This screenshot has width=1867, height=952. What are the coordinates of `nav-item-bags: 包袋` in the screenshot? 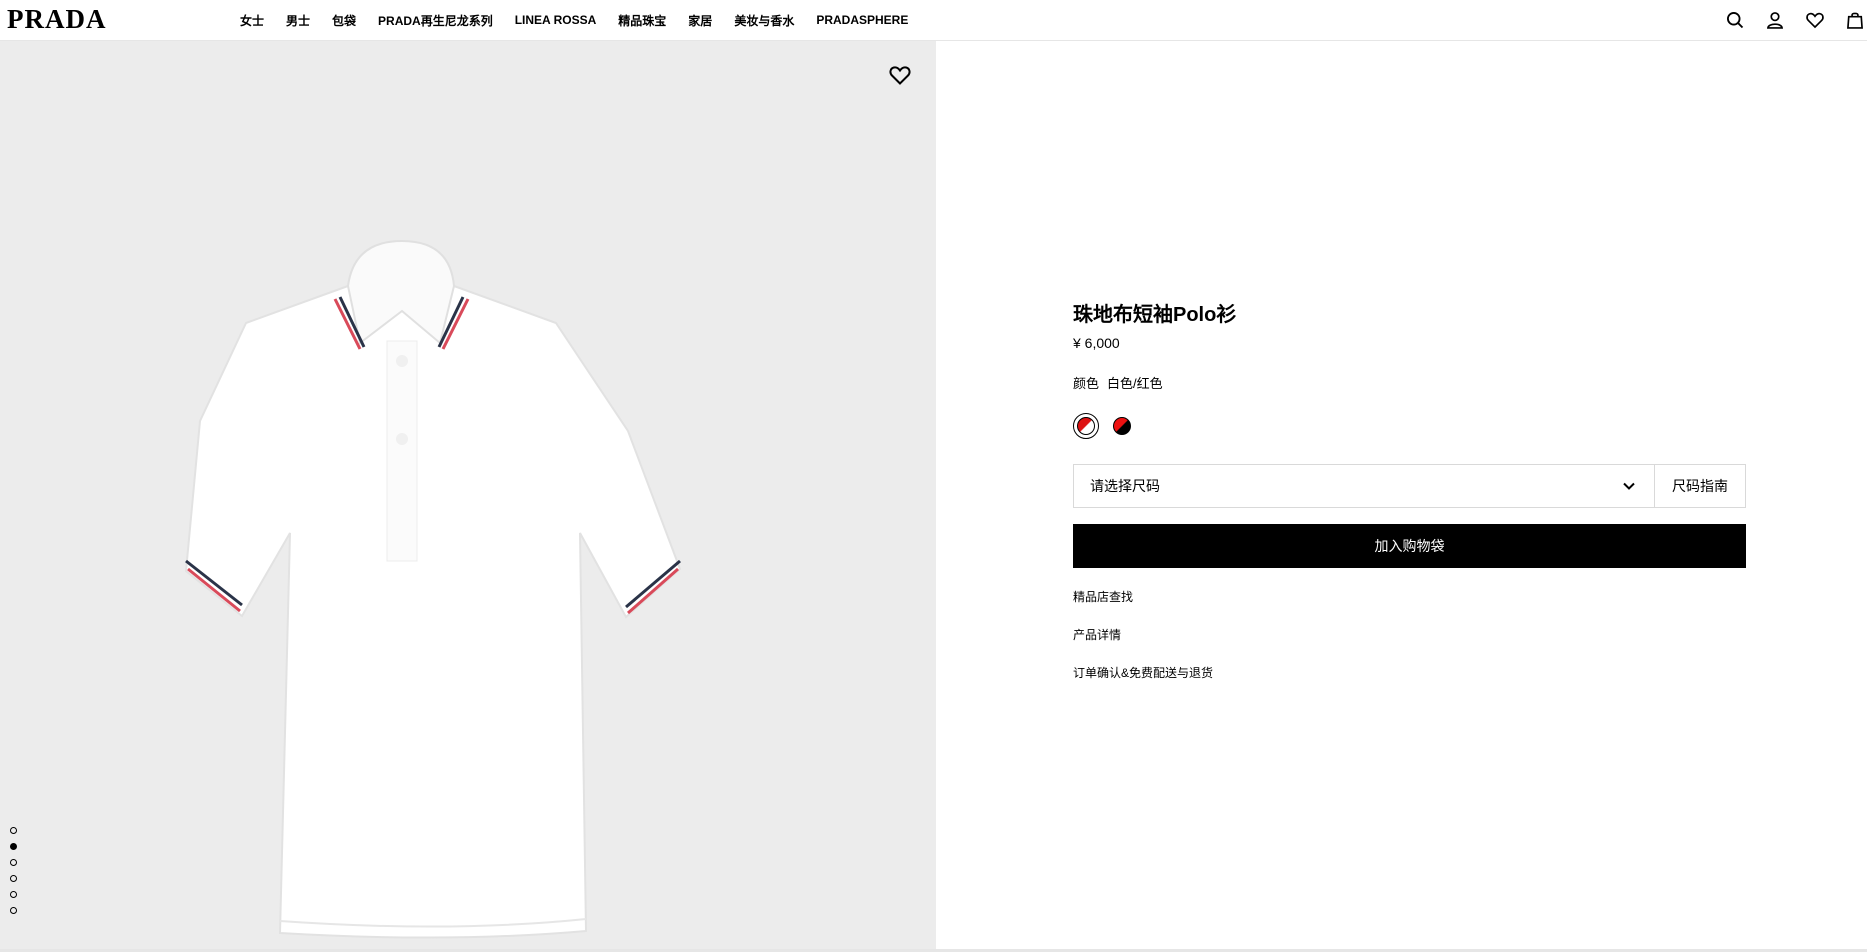 It's located at (344, 20).